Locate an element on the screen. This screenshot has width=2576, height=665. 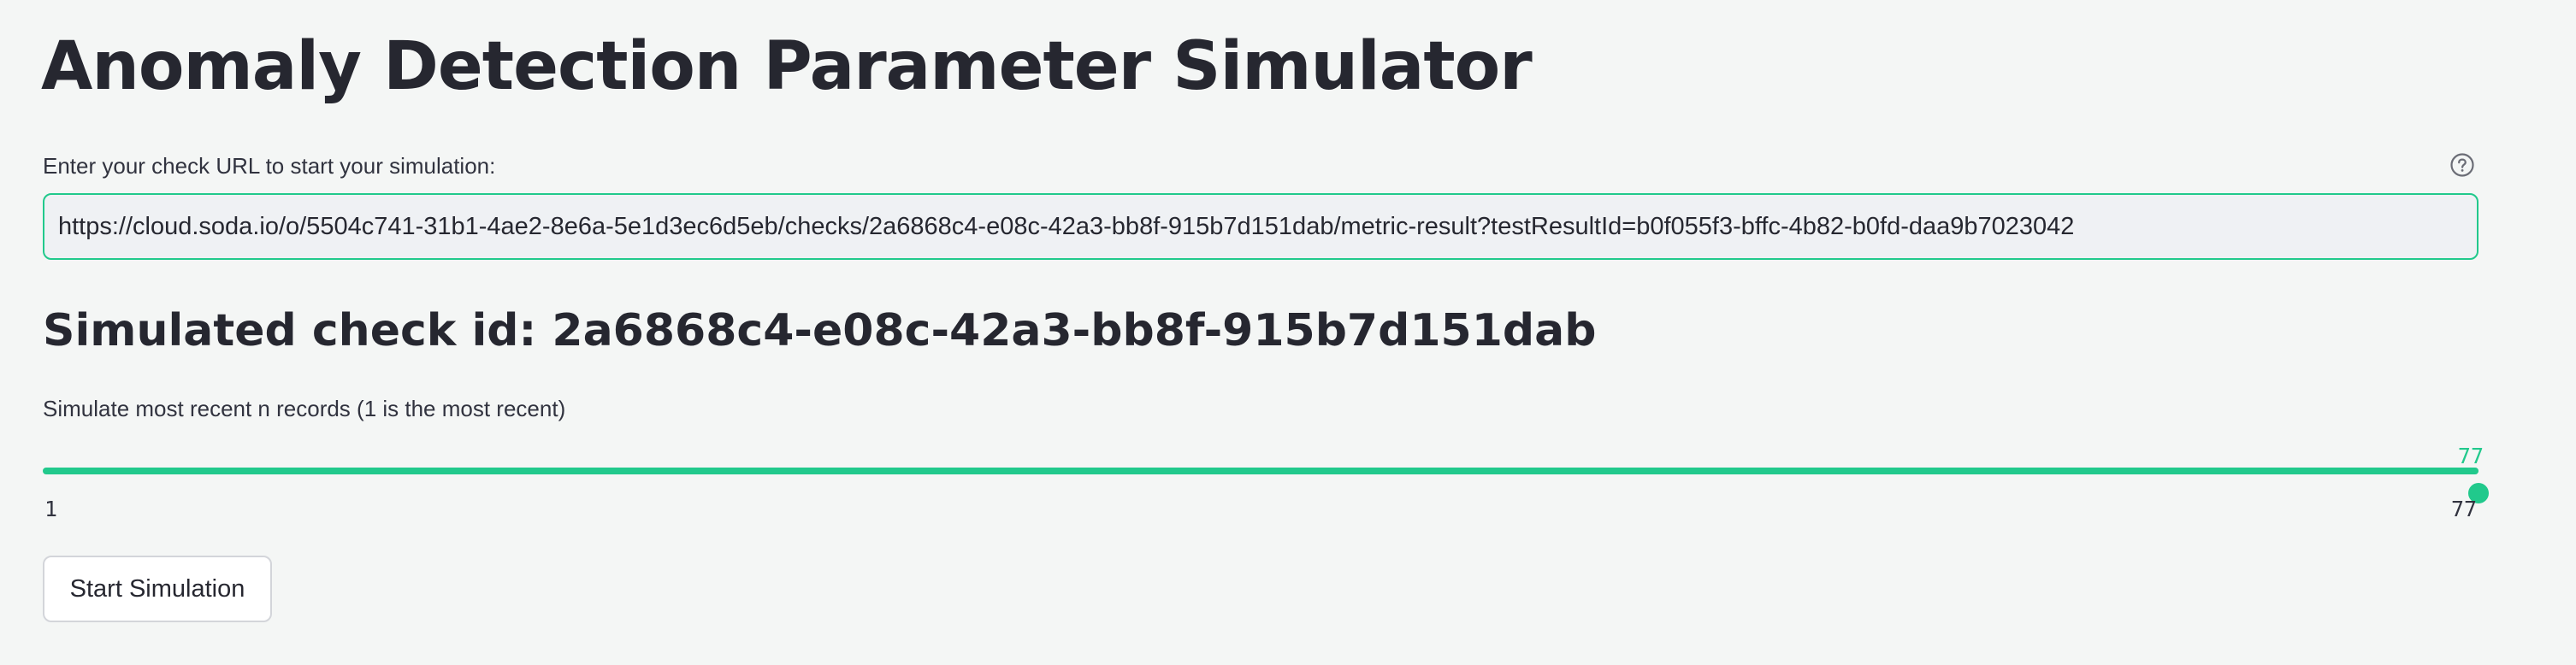
slider-current-value: 77 is located at coordinates (2470, 456).